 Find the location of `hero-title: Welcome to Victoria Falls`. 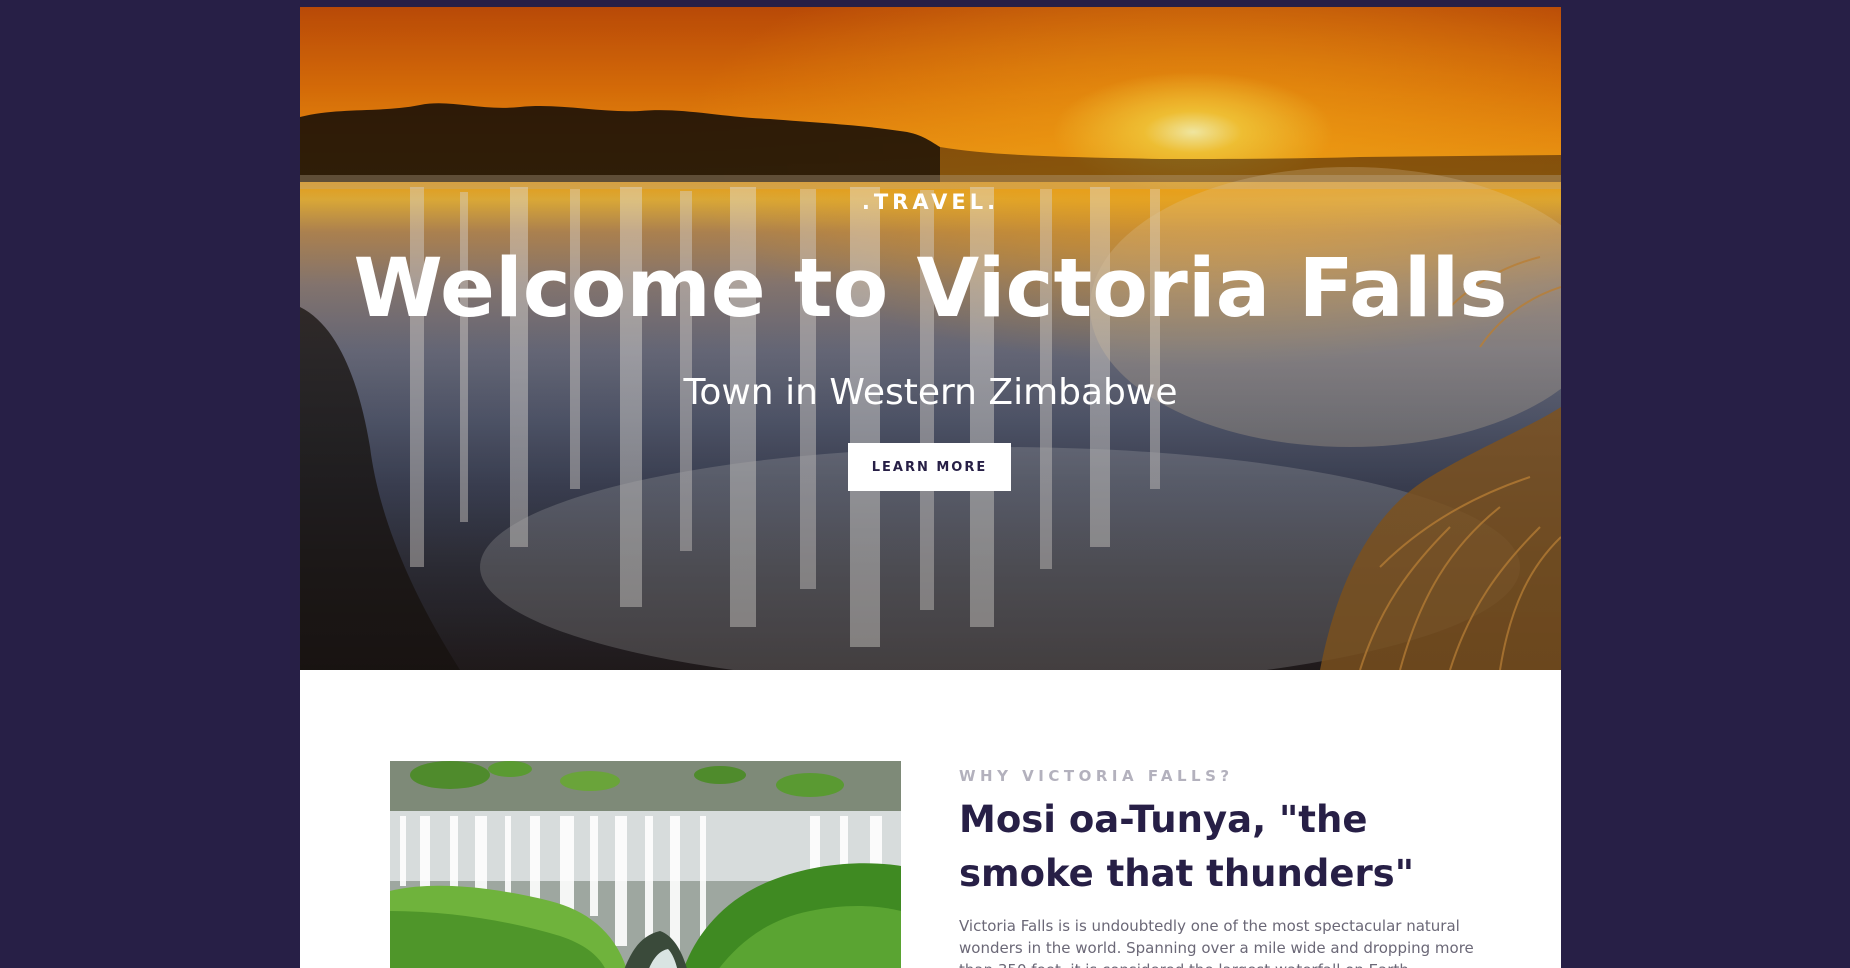

hero-title: Welcome to Victoria Falls is located at coordinates (930, 289).